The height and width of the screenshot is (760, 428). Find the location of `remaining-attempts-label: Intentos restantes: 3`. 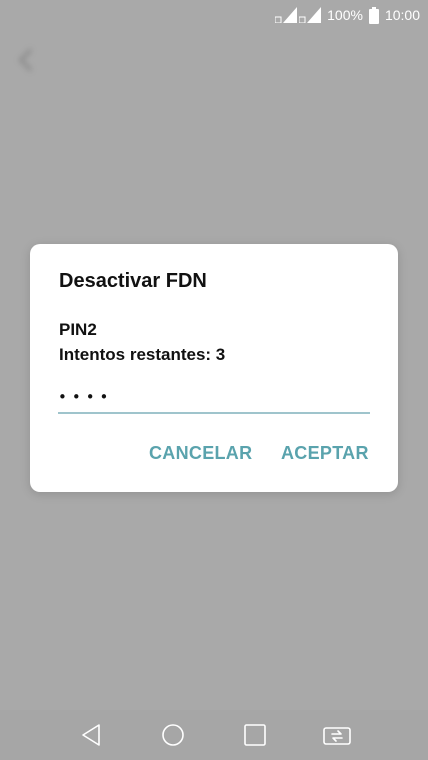

remaining-attempts-label: Intentos restantes: 3 is located at coordinates (142, 354).